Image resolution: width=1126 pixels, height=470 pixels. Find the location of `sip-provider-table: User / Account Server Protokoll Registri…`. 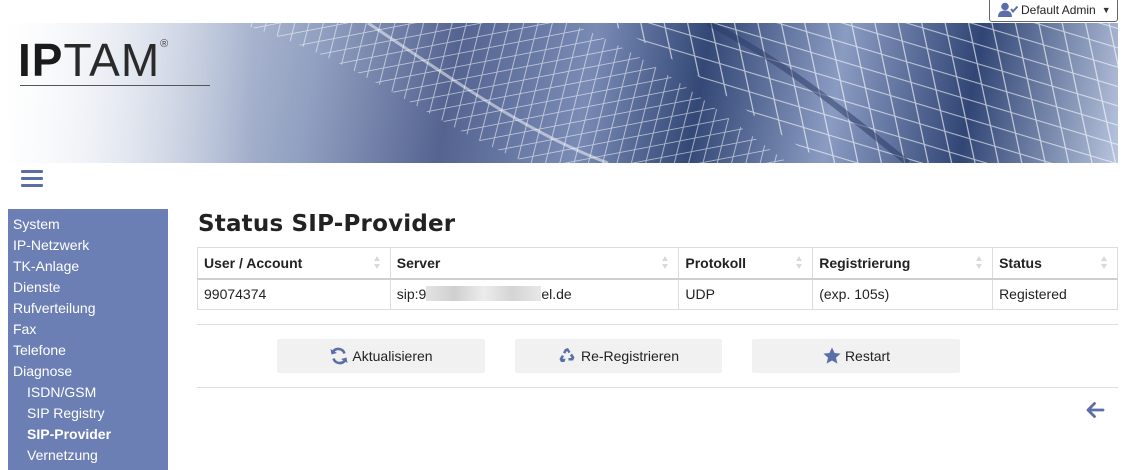

sip-provider-table: User / Account Server Protokoll Registri… is located at coordinates (657, 278).